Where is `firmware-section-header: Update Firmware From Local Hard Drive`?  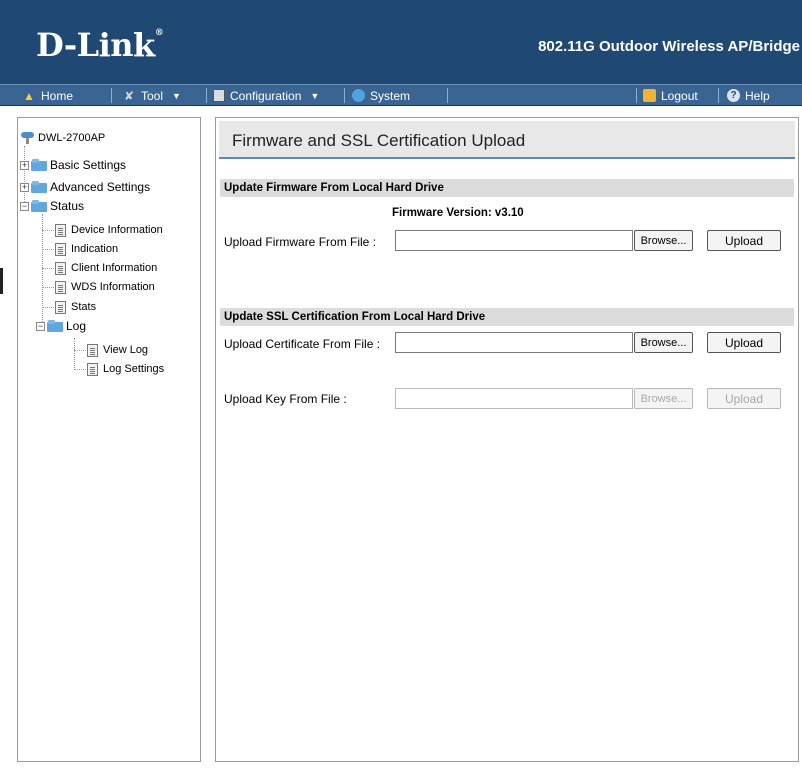
firmware-section-header: Update Firmware From Local Hard Drive is located at coordinates (507, 188).